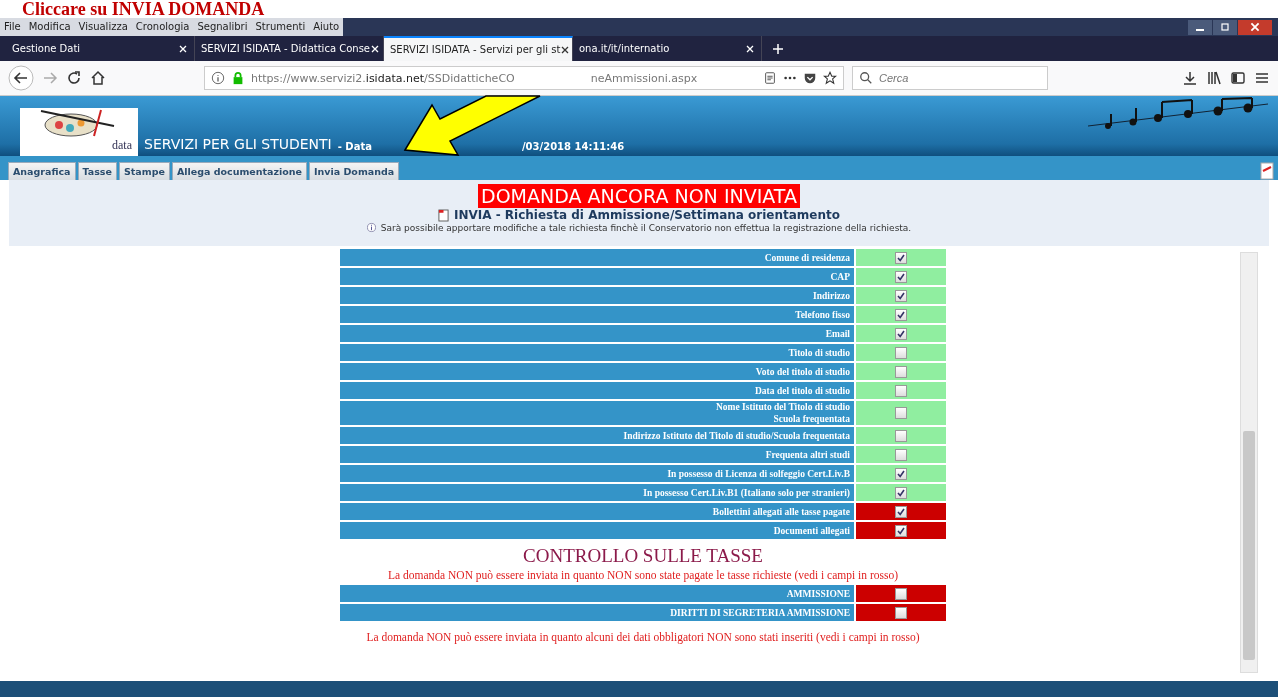 This screenshot has height=697, width=1278. What do you see at coordinates (42, 171) in the screenshot?
I see `page-tab: Anagrafica` at bounding box center [42, 171].